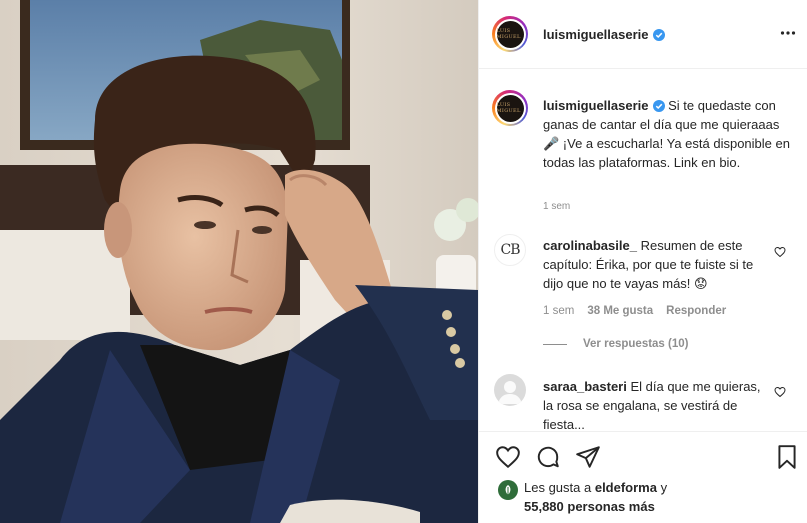  Describe the element at coordinates (635, 344) in the screenshot. I see `view-replies-label: Ver respuestas (10)` at that location.